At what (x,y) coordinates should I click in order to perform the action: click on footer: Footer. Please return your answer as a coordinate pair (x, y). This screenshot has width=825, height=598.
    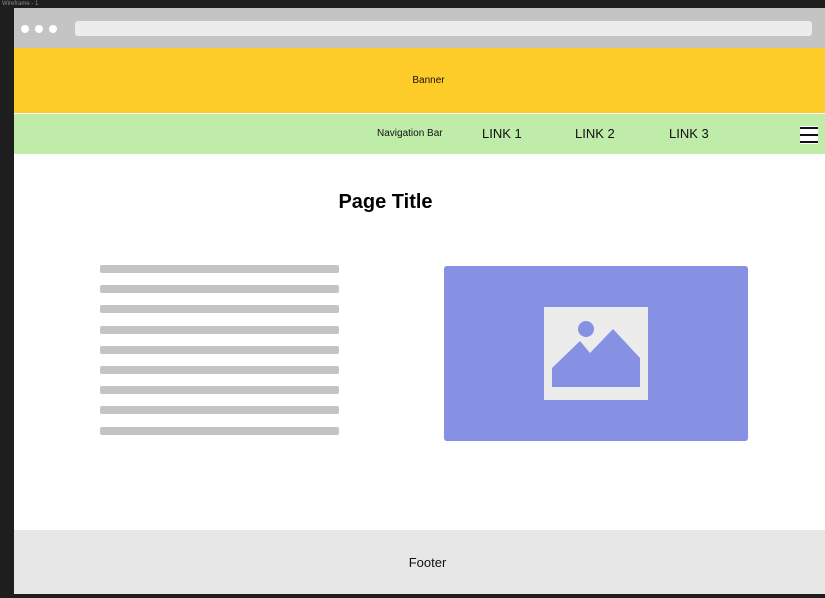
    Looking at the image, I should click on (419, 562).